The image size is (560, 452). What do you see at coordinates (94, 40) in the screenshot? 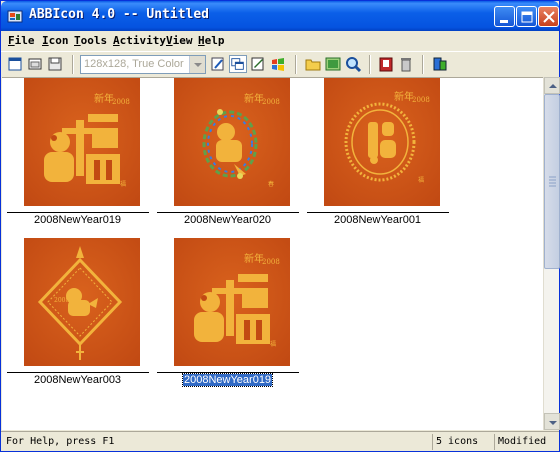
I see `menu-tools-label: ools` at bounding box center [94, 40].